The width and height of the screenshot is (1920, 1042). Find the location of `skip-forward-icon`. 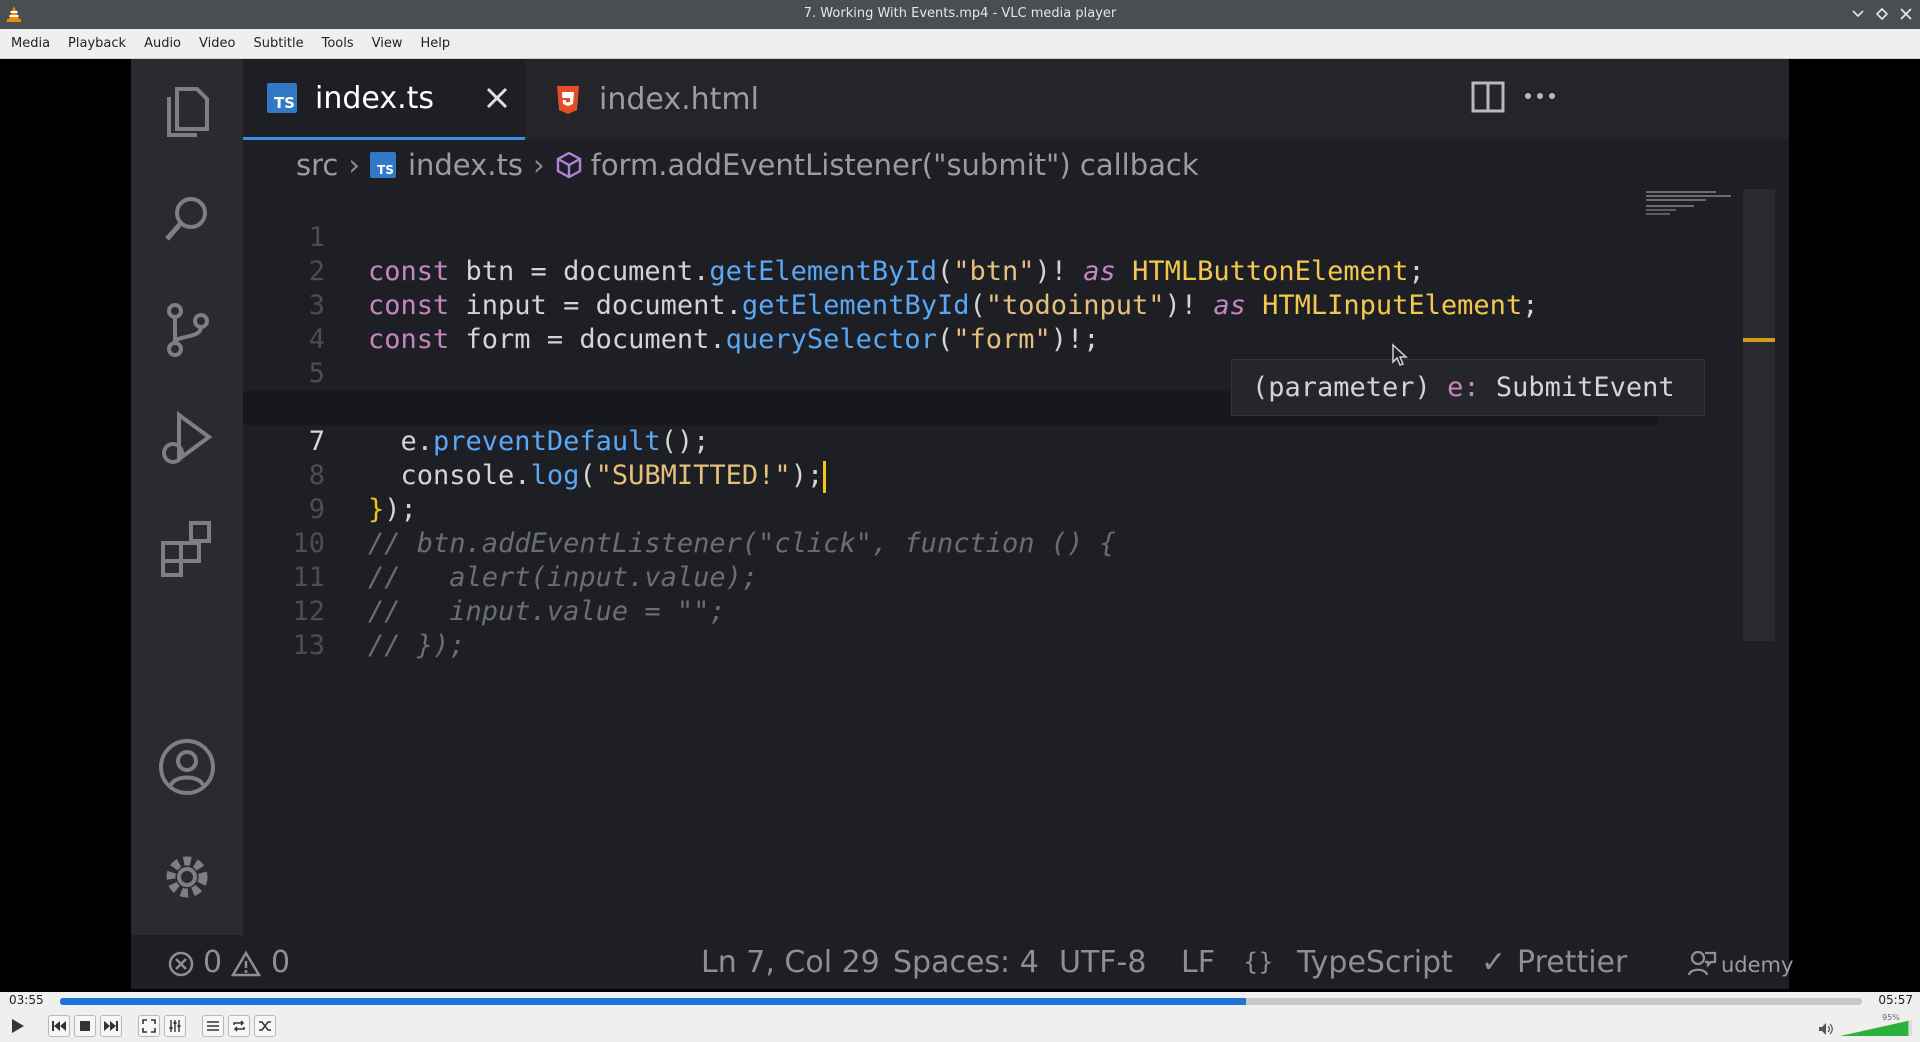

skip-forward-icon is located at coordinates (111, 1026).